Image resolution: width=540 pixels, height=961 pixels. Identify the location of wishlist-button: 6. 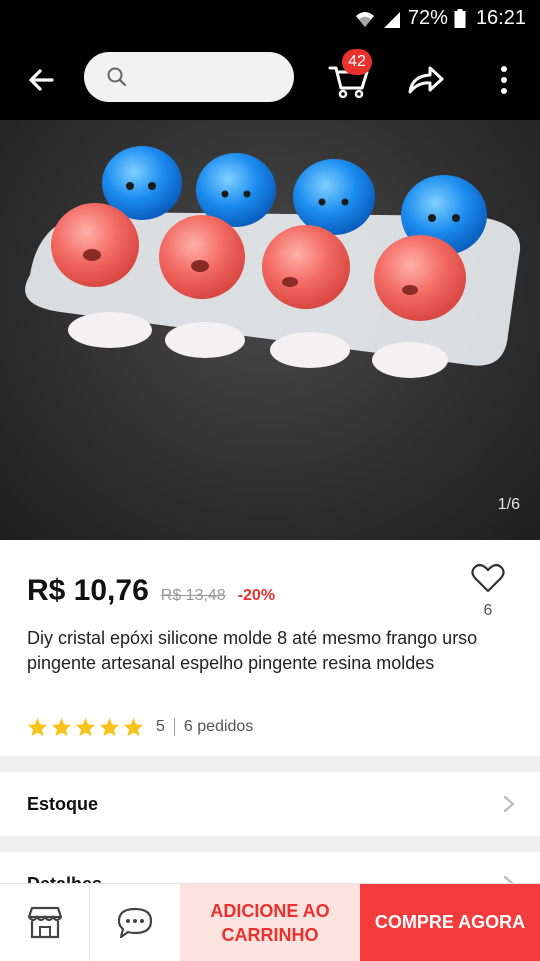
(488, 592).